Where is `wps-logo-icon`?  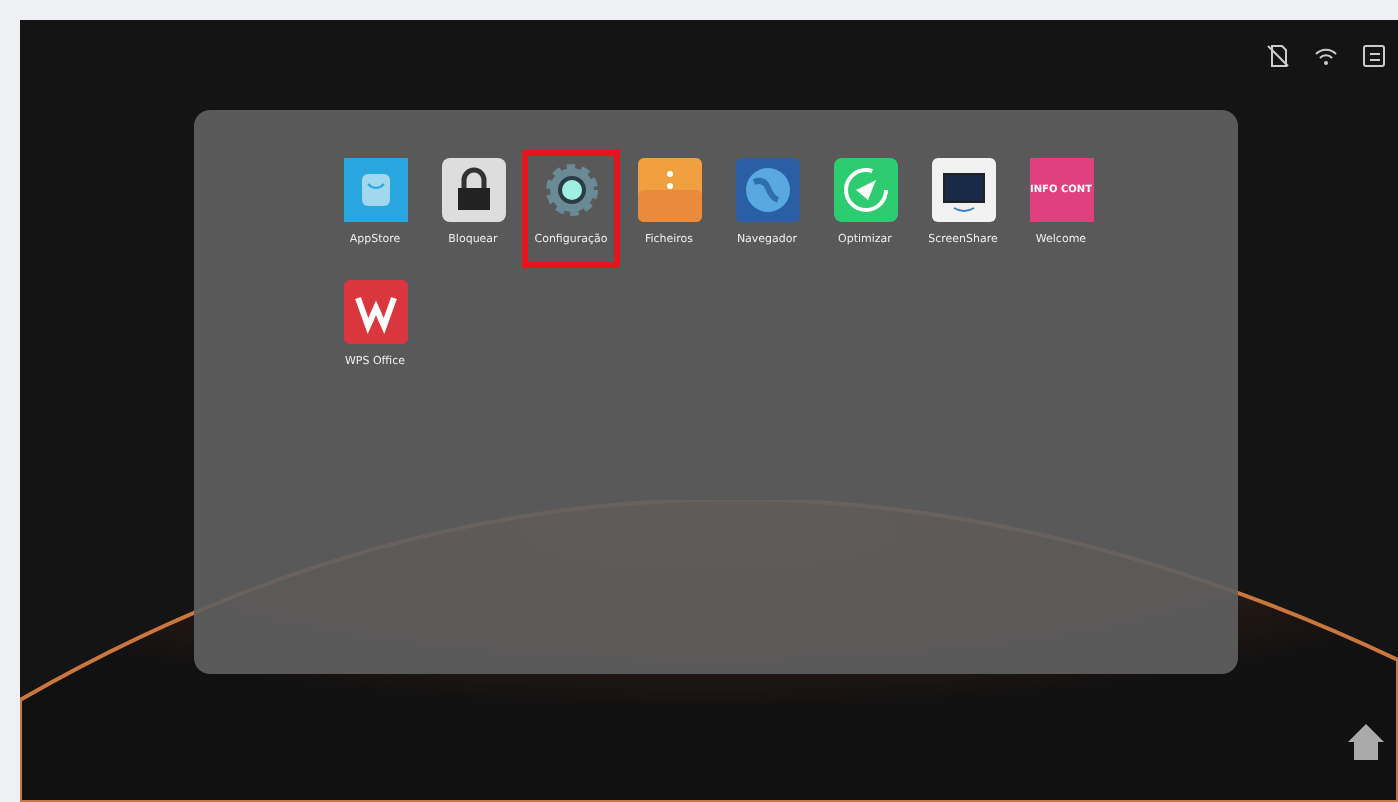
wps-logo-icon is located at coordinates (375, 312).